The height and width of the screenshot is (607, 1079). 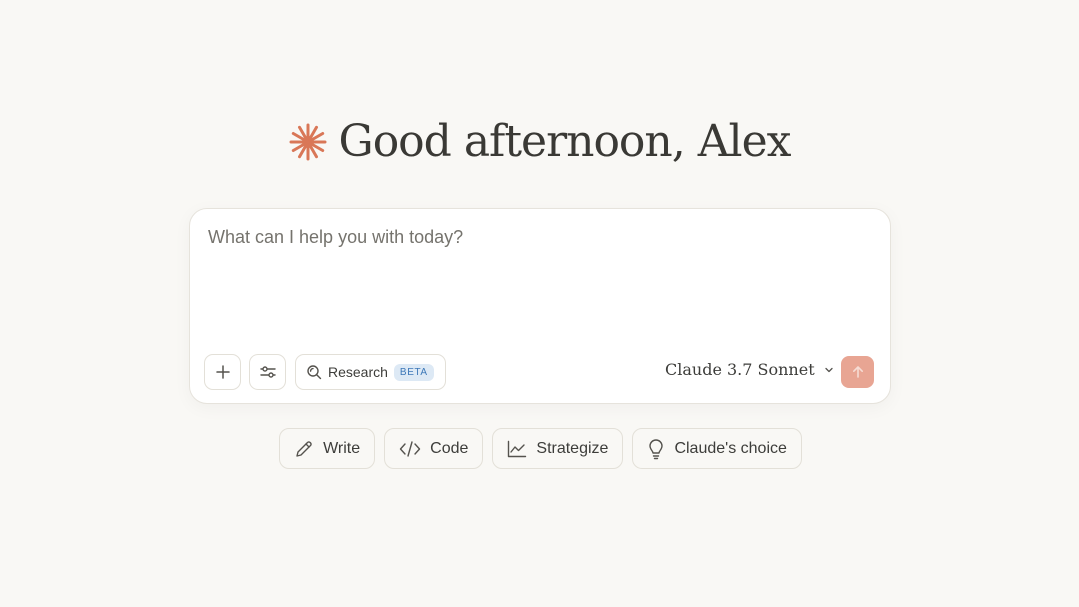 What do you see at coordinates (314, 372) in the screenshot?
I see `research-search-icon` at bounding box center [314, 372].